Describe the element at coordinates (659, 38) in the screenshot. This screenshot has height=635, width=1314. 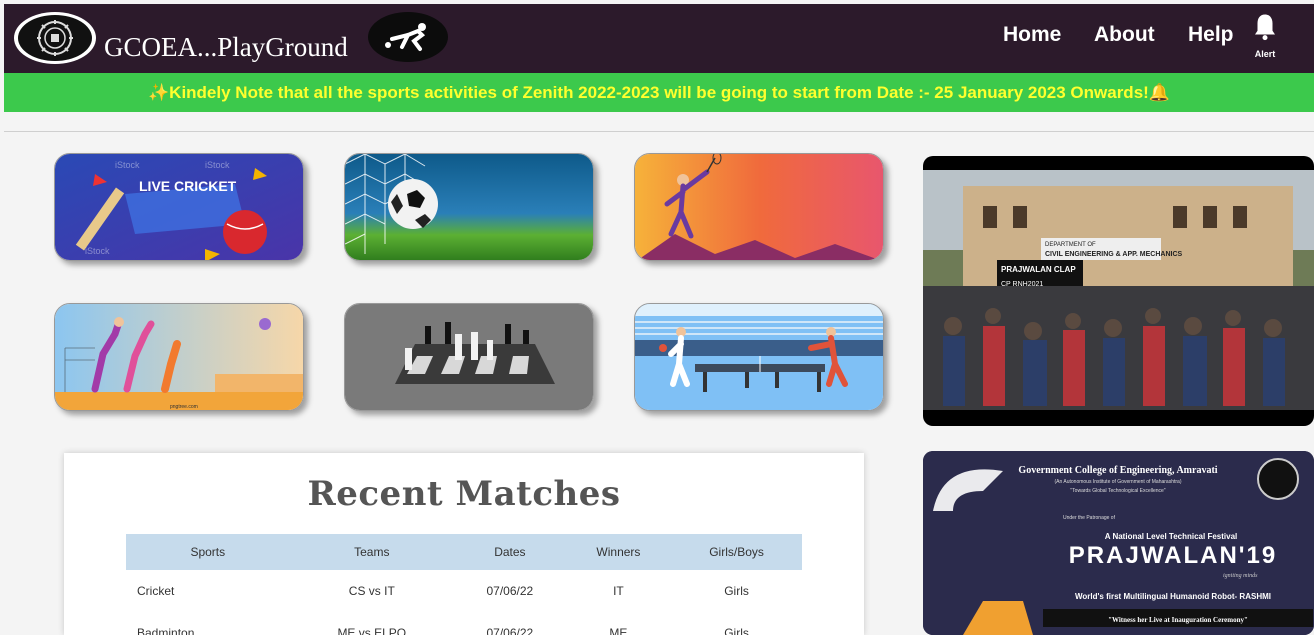
I see `top-navbar: GCOEA...PlayGround Home About Help Alert` at that location.